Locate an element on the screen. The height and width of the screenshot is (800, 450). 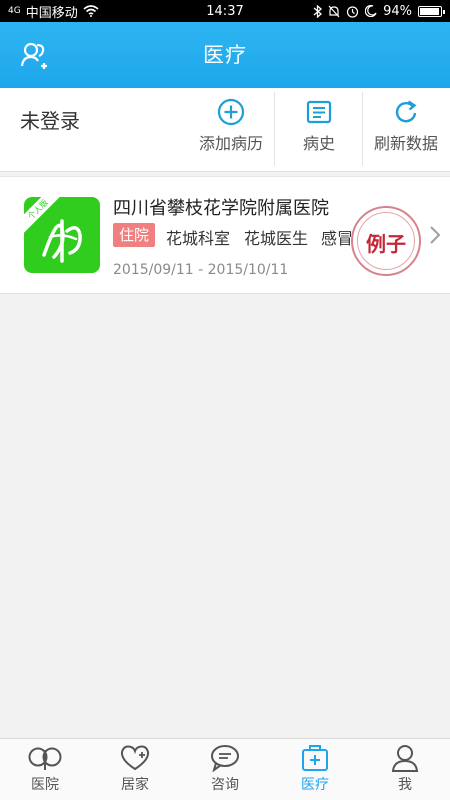
login-status: 未登录 is located at coordinates (50, 119).